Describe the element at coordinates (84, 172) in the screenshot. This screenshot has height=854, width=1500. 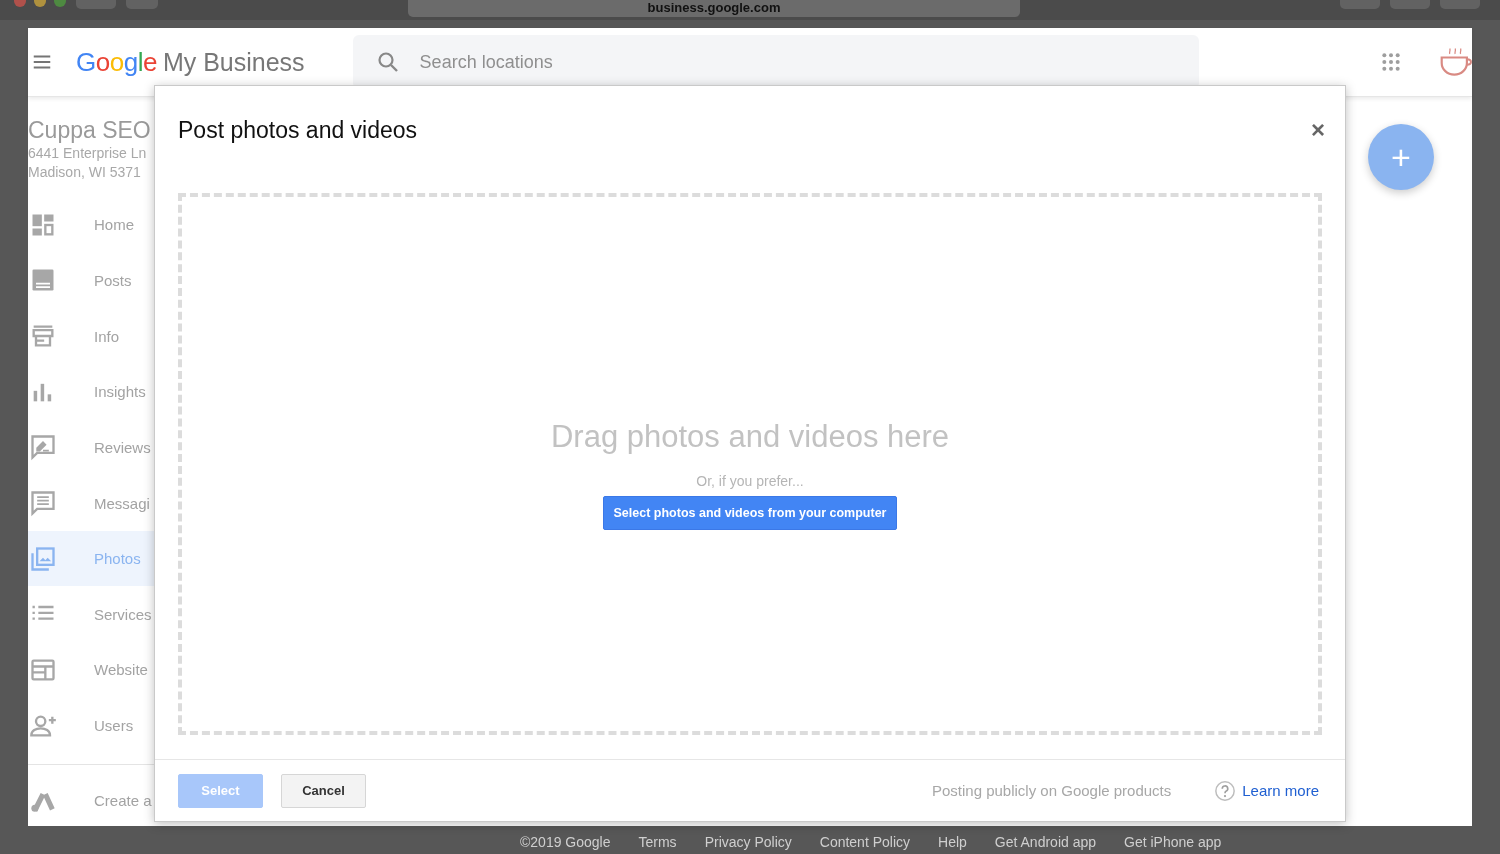
I see `address-line: Madison, WI 5371` at that location.